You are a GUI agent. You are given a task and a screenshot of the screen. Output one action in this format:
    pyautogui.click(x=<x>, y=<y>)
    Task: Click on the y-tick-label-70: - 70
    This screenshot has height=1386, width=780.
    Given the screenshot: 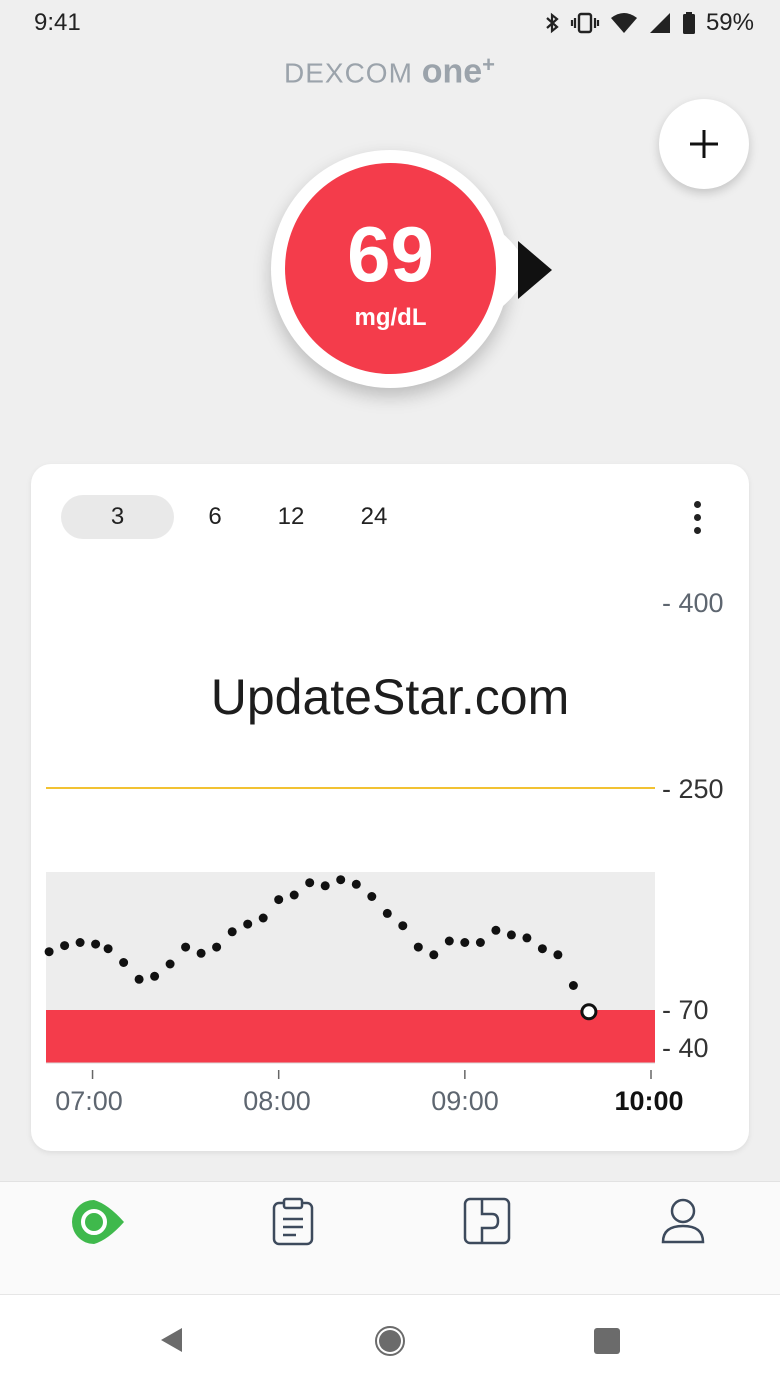 What is the action you would take?
    pyautogui.click(x=685, y=1010)
    